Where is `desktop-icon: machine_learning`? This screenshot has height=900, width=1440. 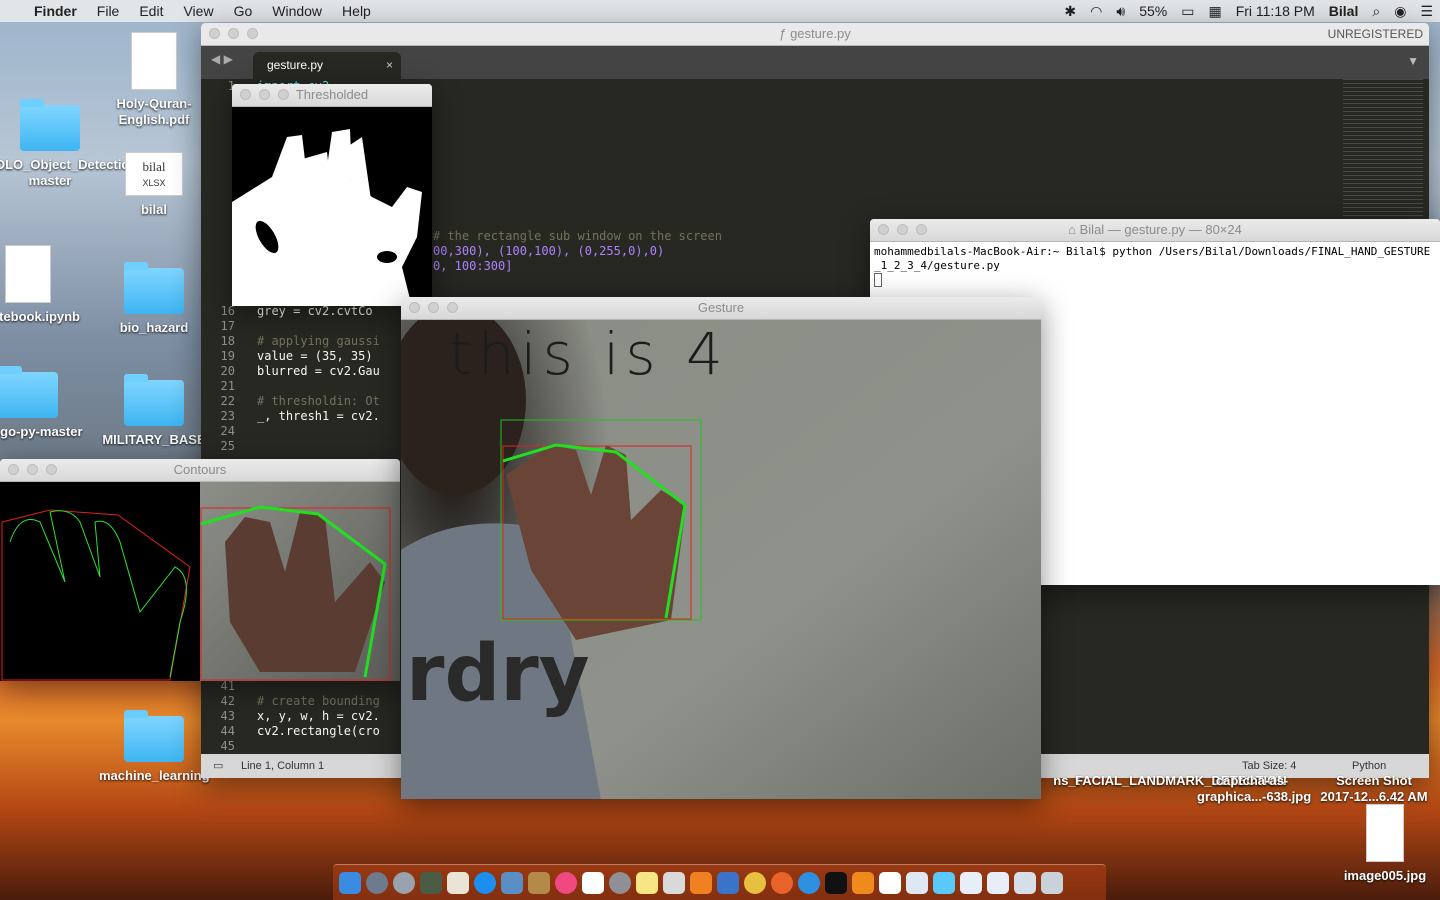 desktop-icon: machine_learning is located at coordinates (154, 747).